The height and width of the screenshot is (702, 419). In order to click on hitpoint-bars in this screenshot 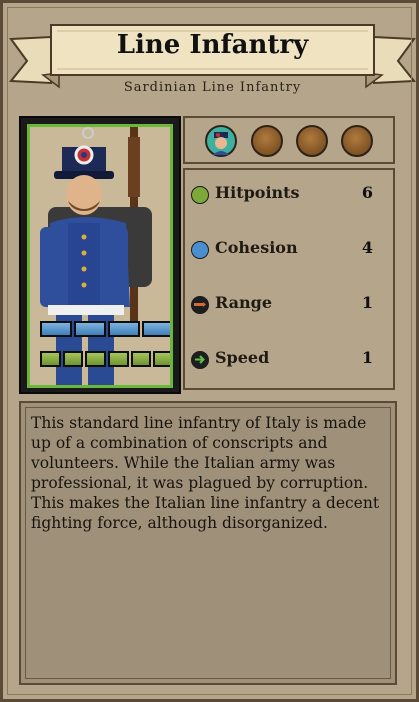, I will do `click(105, 359)`.